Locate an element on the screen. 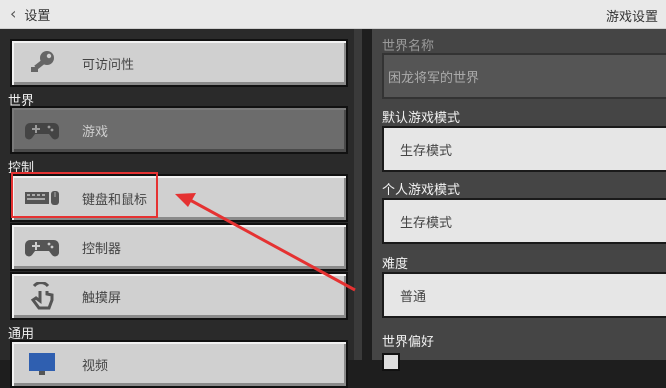 The width and height of the screenshot is (666, 388). chevron-left-icon: ‹ is located at coordinates (13, 13).